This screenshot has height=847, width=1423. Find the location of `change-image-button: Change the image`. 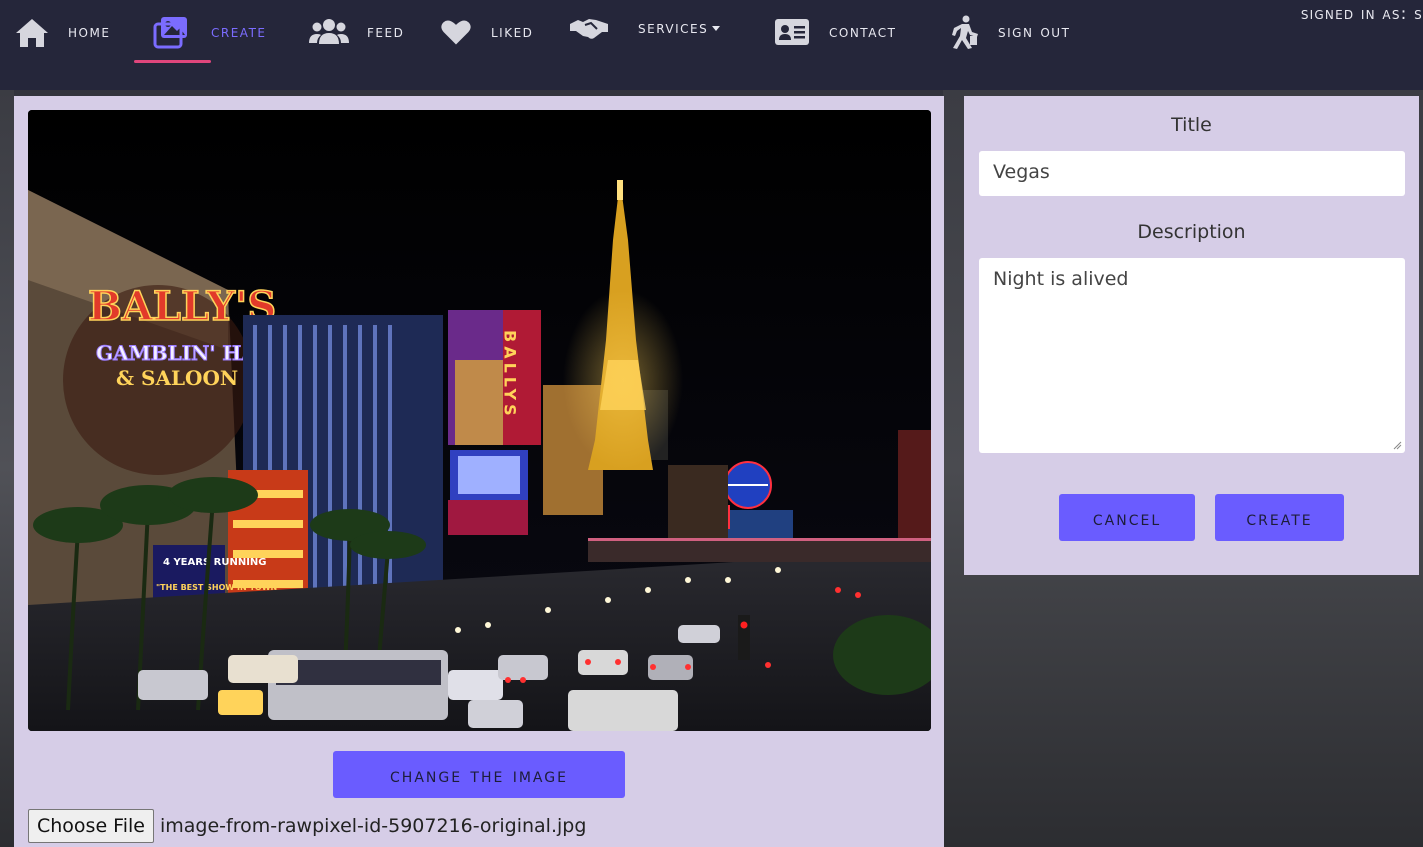

change-image-button: Change the image is located at coordinates (479, 774).